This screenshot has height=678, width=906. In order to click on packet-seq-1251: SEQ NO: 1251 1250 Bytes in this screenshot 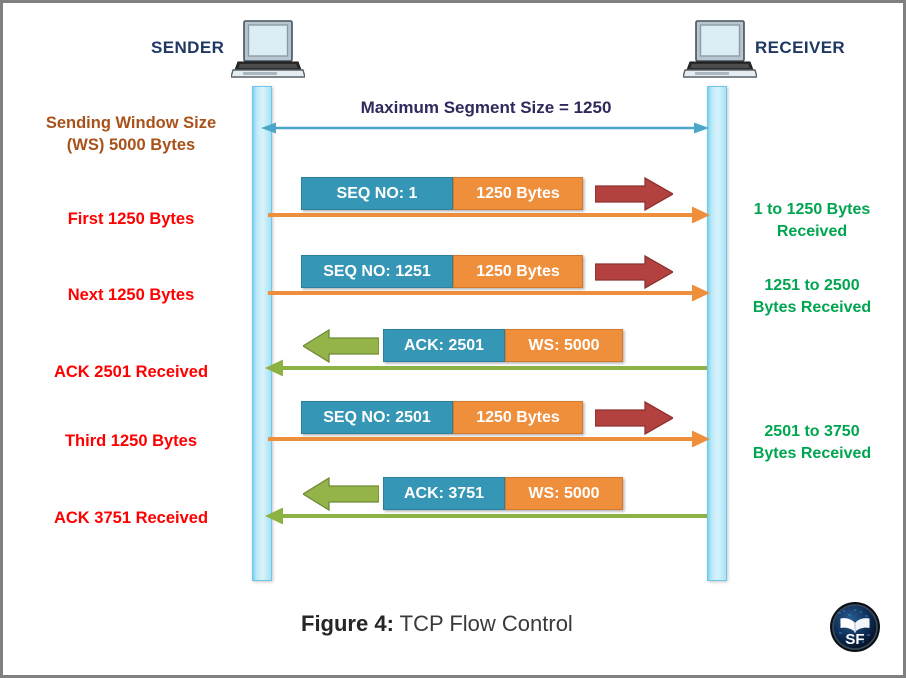, I will do `click(442, 271)`.